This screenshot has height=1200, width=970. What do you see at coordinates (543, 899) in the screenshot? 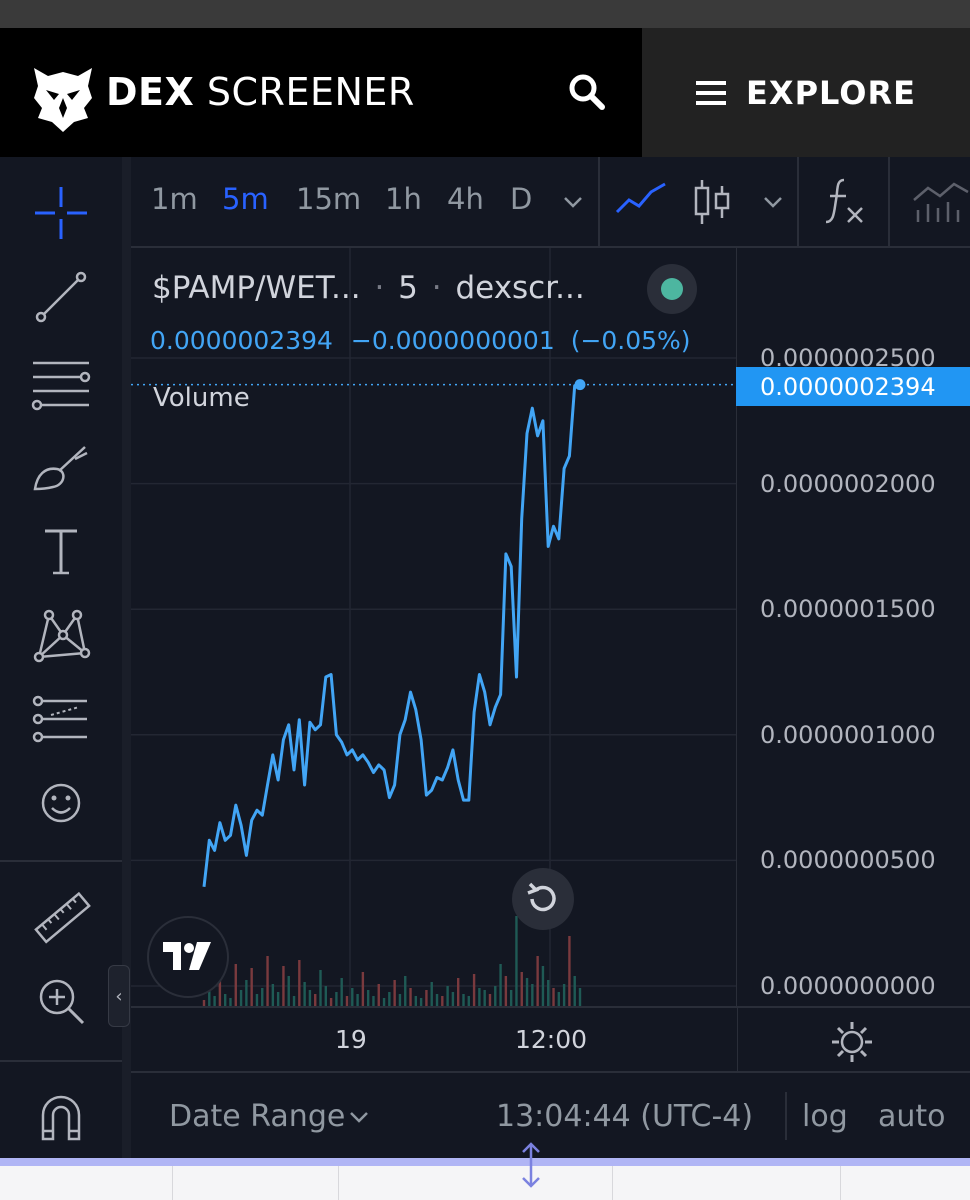
I see `reset-chart-button` at bounding box center [543, 899].